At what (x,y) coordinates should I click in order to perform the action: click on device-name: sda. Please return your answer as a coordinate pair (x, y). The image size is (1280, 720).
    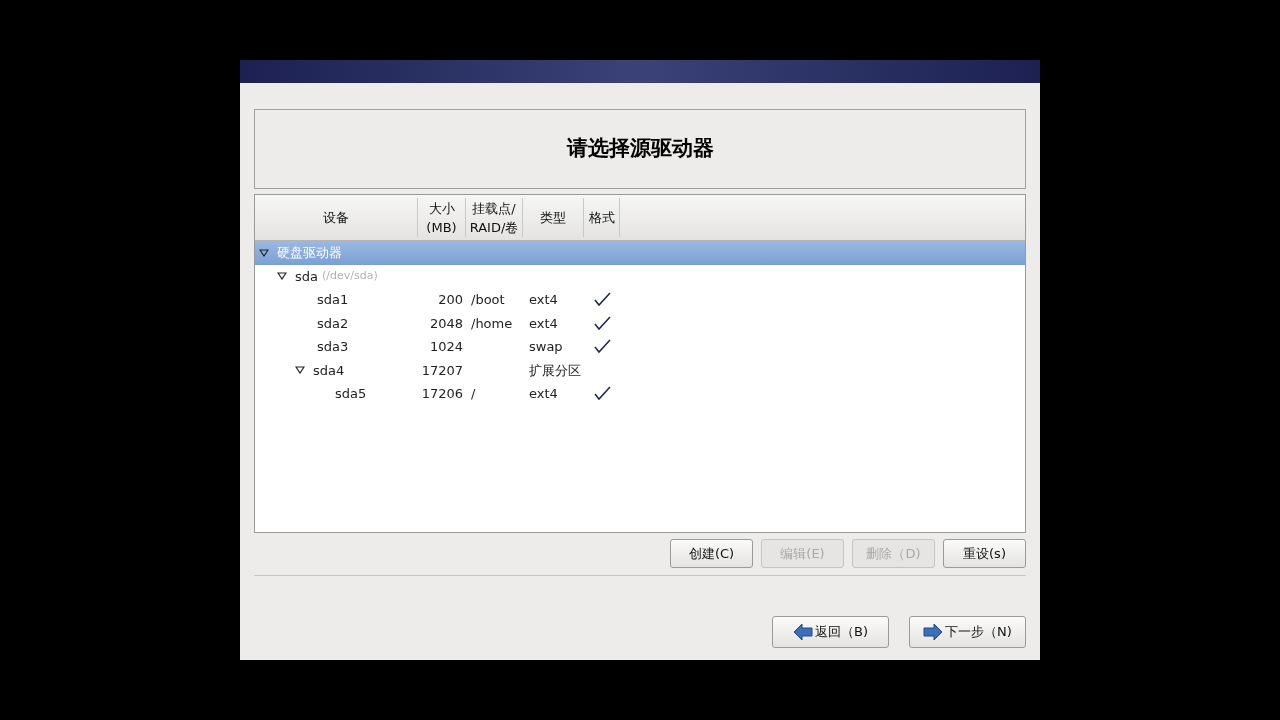
    Looking at the image, I should click on (306, 276).